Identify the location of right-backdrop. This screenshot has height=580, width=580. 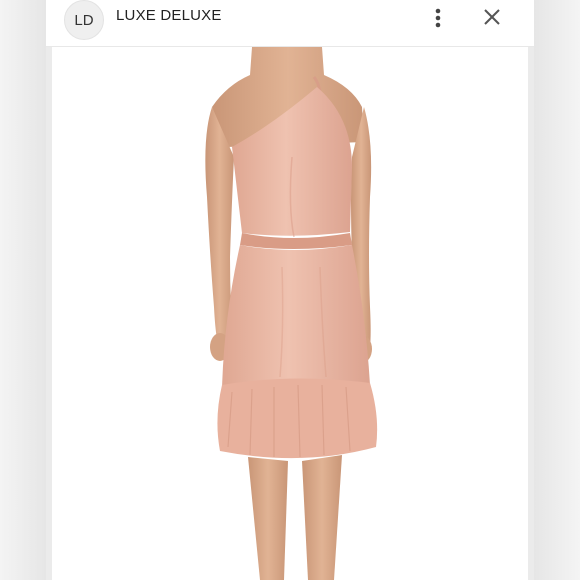
(557, 290).